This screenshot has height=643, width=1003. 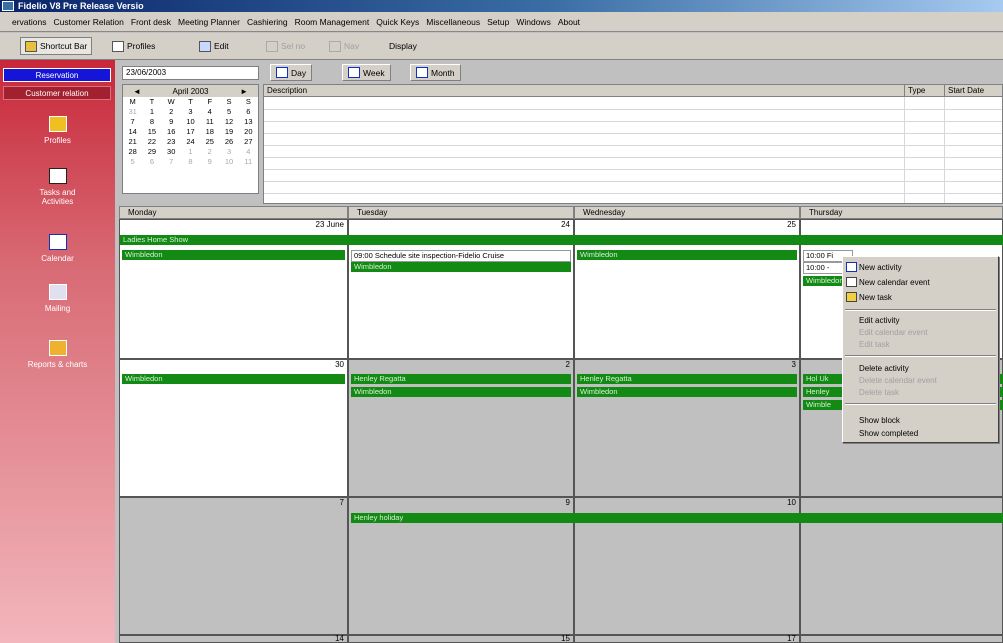 I want to click on date-field: 23/06/2003, so click(x=190, y=73).